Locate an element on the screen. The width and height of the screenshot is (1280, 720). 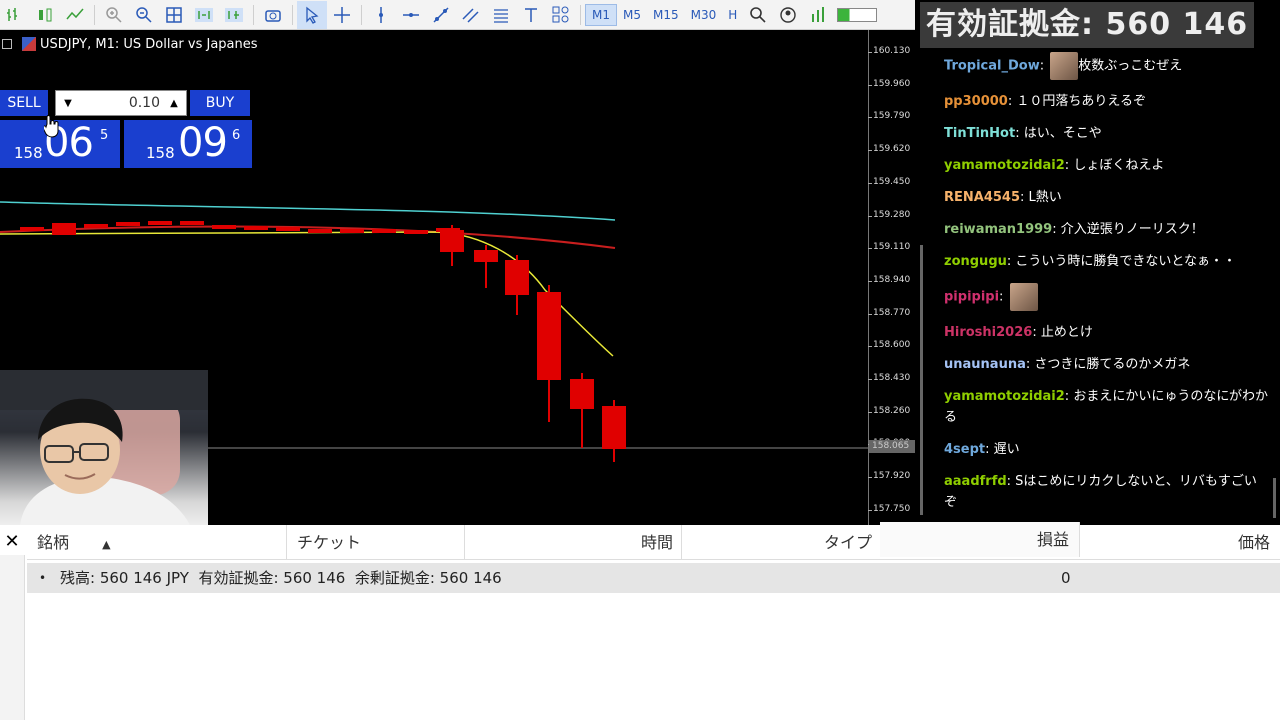
chat-message: aaadfrfd: Sはこめにリカクしないと、リバもすごいぞ is located at coordinates (1106, 492).